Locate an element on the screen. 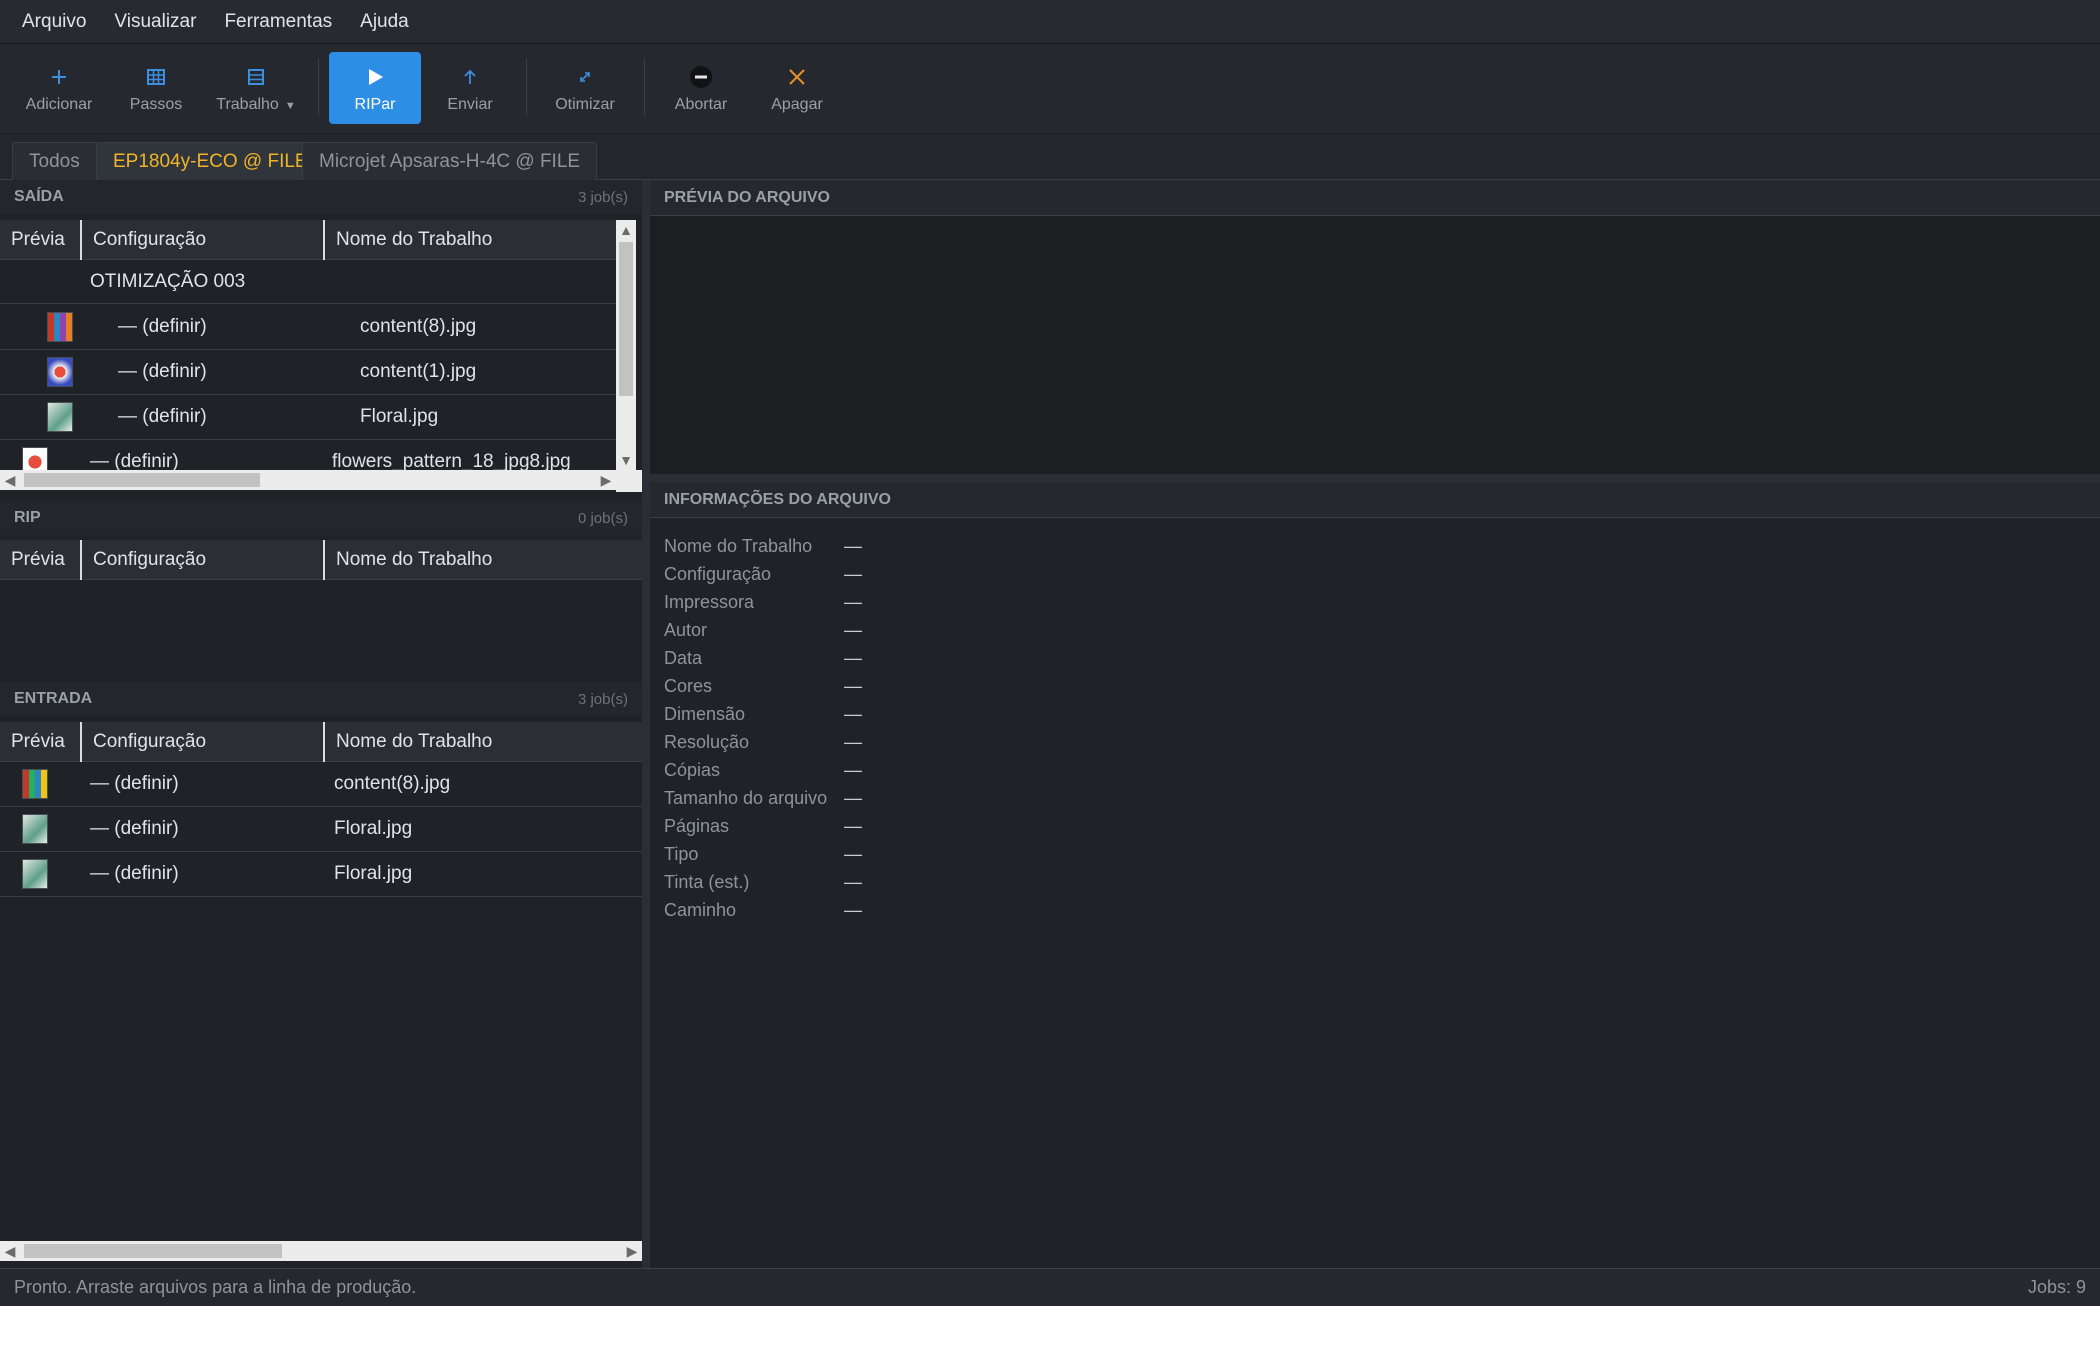 The width and height of the screenshot is (2100, 1350). output-vertical-scrollbar: ▲ ▼ is located at coordinates (626, 345).